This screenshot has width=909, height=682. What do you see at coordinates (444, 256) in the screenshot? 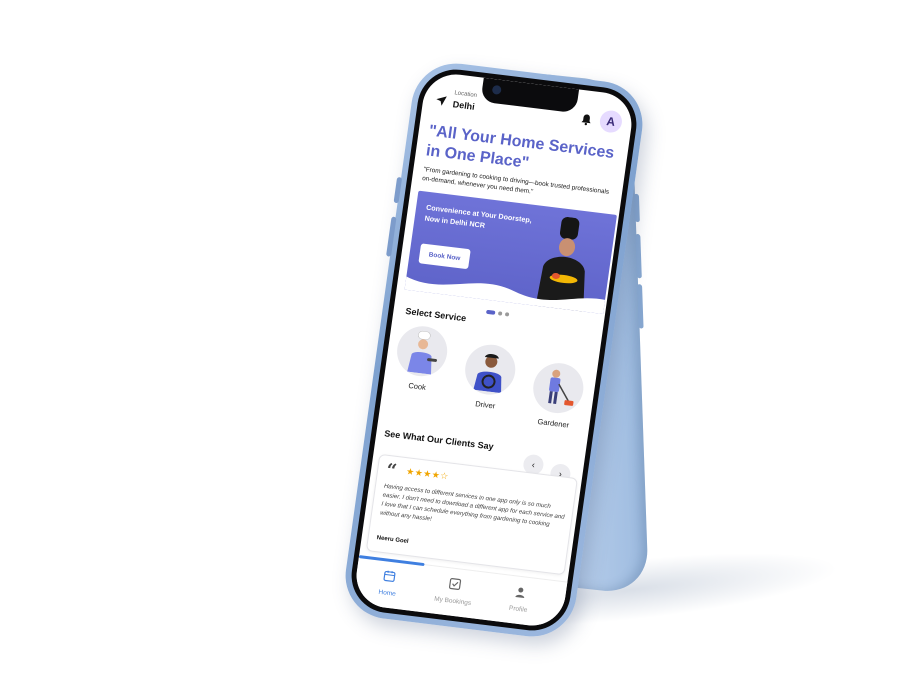
I see `book-now-button: Book Now` at bounding box center [444, 256].